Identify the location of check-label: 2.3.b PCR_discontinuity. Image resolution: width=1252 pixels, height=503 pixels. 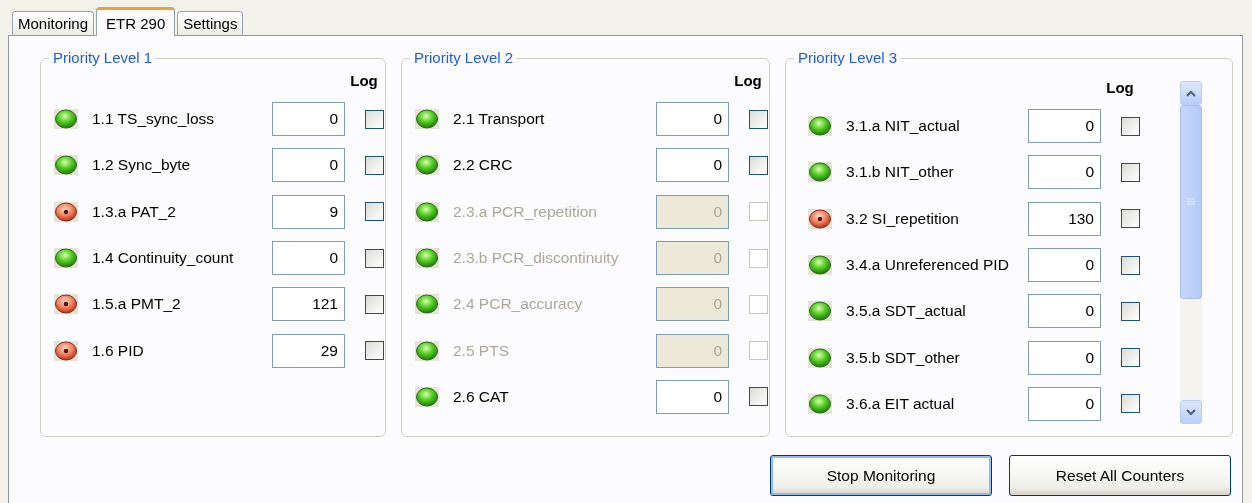
(536, 258).